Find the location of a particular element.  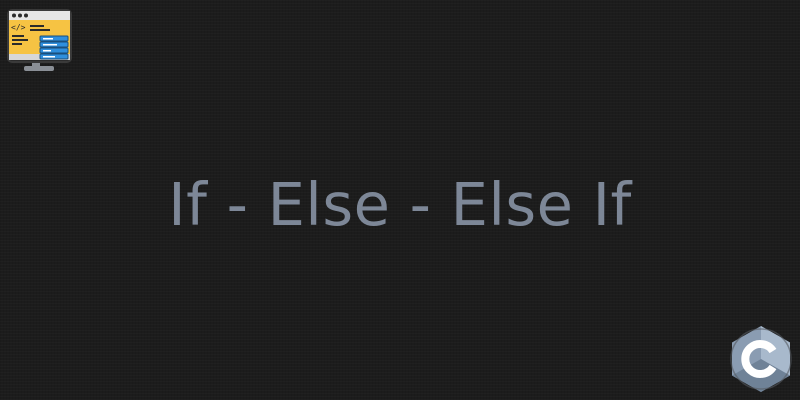

c-language-icon is located at coordinates (761, 359).